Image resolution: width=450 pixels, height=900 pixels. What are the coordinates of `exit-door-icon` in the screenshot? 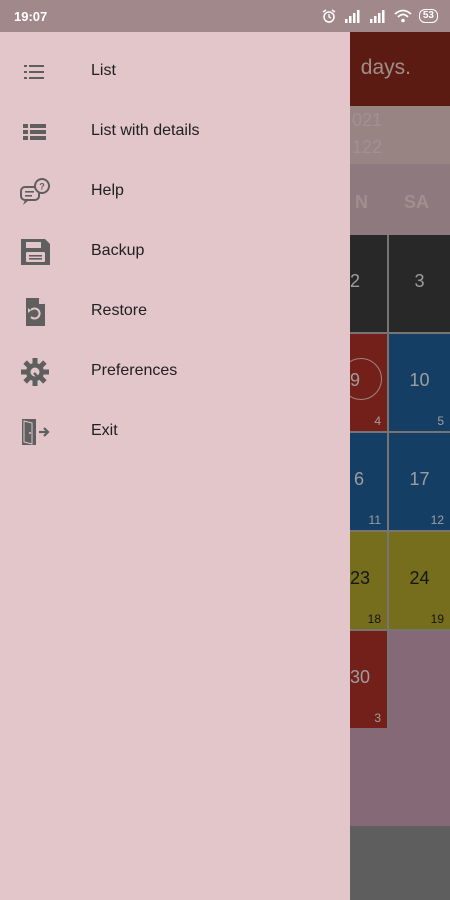 It's located at (35, 432).